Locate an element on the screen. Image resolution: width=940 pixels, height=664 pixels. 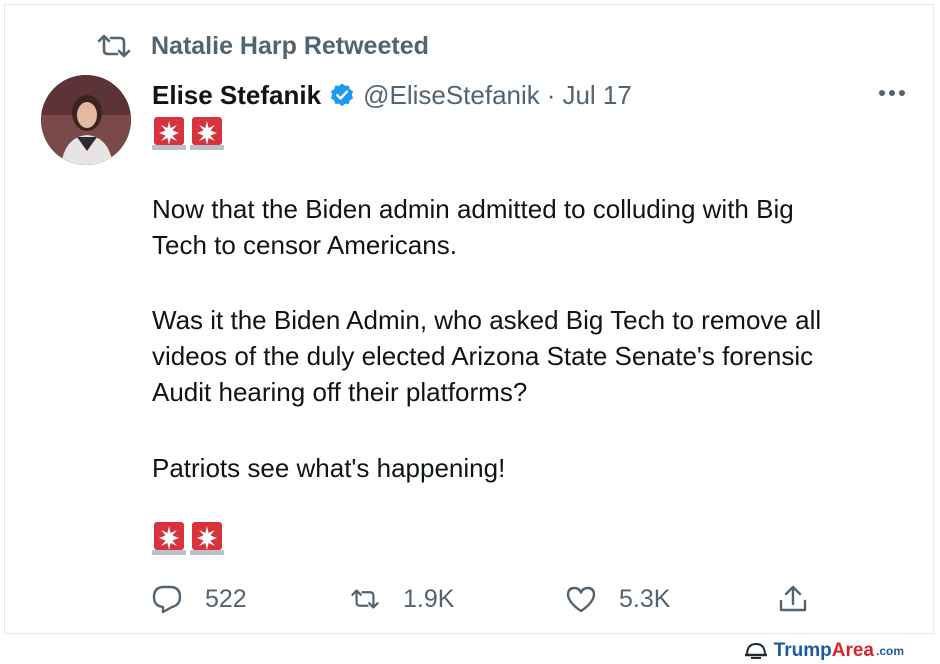
tweet-paragraph-3: Patriots see what's happening! is located at coordinates (328, 468).